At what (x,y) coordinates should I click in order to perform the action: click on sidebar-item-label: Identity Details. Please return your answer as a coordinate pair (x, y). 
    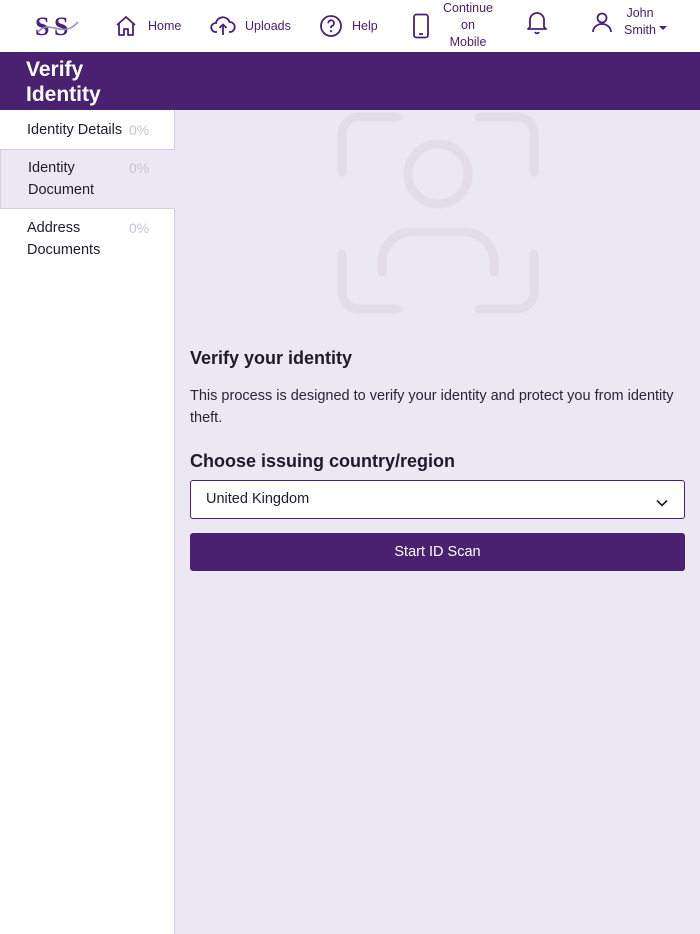
    Looking at the image, I should click on (75, 130).